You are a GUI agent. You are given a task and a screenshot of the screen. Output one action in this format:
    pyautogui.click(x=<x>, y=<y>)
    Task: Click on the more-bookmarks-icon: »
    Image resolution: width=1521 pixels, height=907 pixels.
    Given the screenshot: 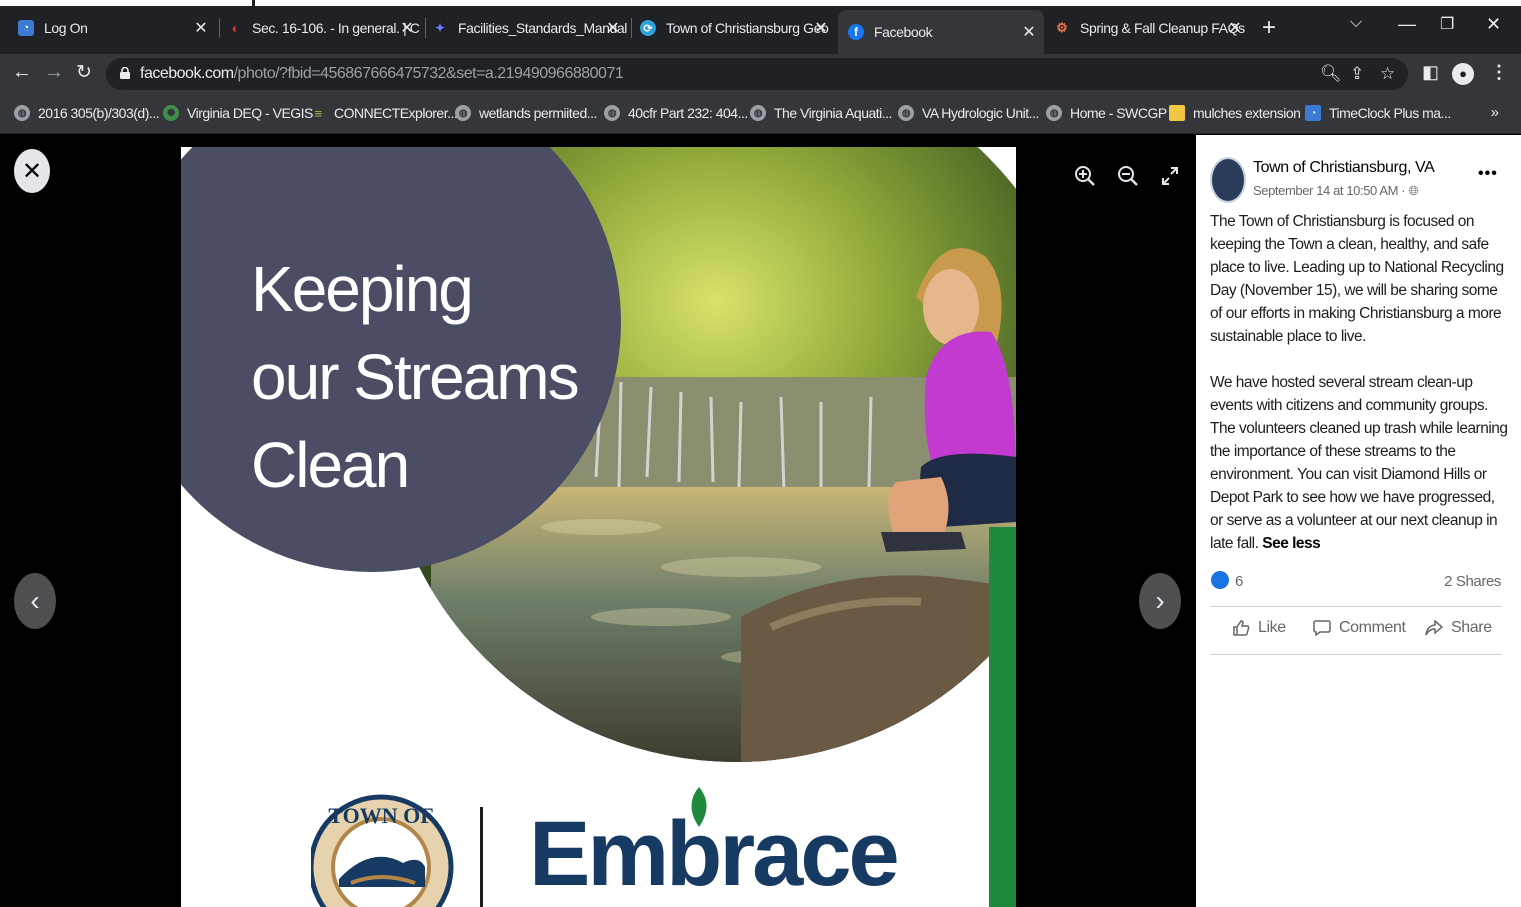 What is the action you would take?
    pyautogui.click(x=1495, y=112)
    